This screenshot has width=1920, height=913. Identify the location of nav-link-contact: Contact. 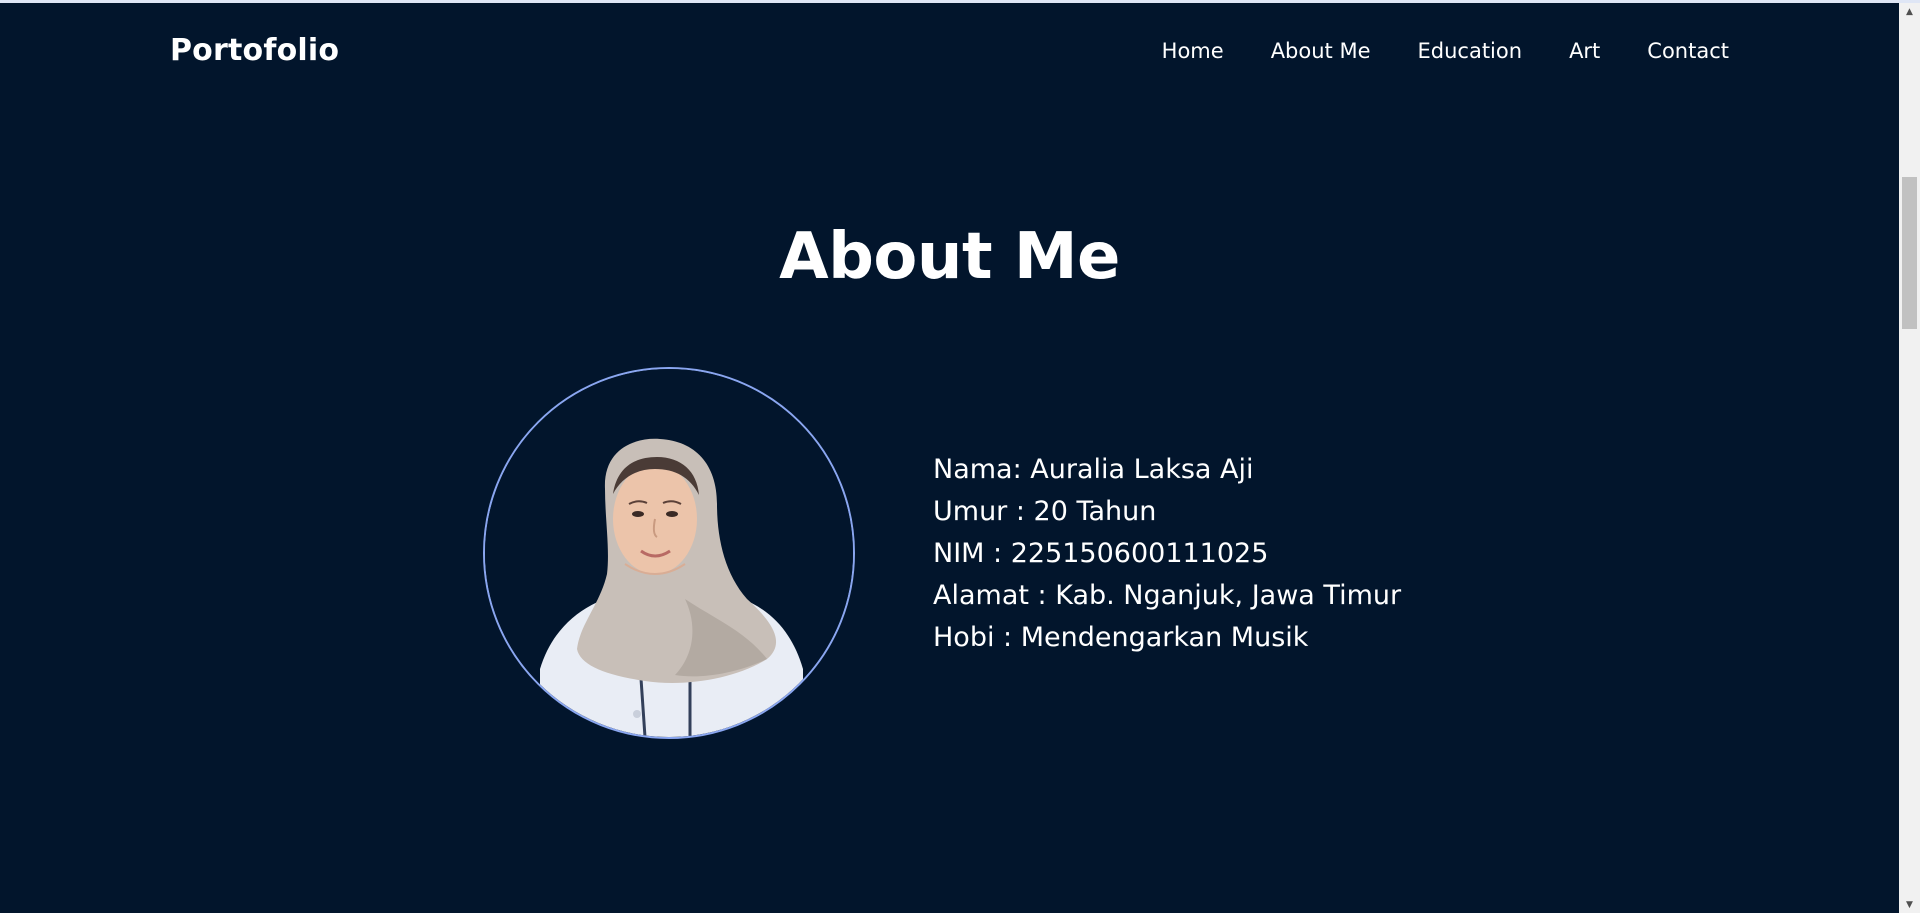
(1688, 51).